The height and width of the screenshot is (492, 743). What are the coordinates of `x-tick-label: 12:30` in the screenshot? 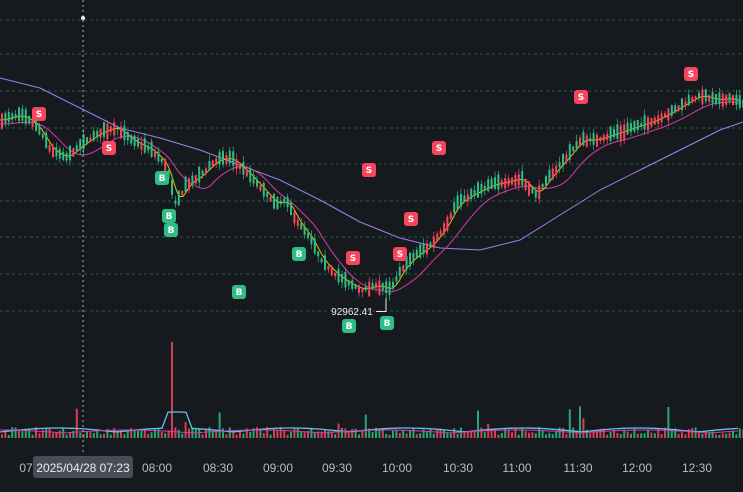 It's located at (697, 468).